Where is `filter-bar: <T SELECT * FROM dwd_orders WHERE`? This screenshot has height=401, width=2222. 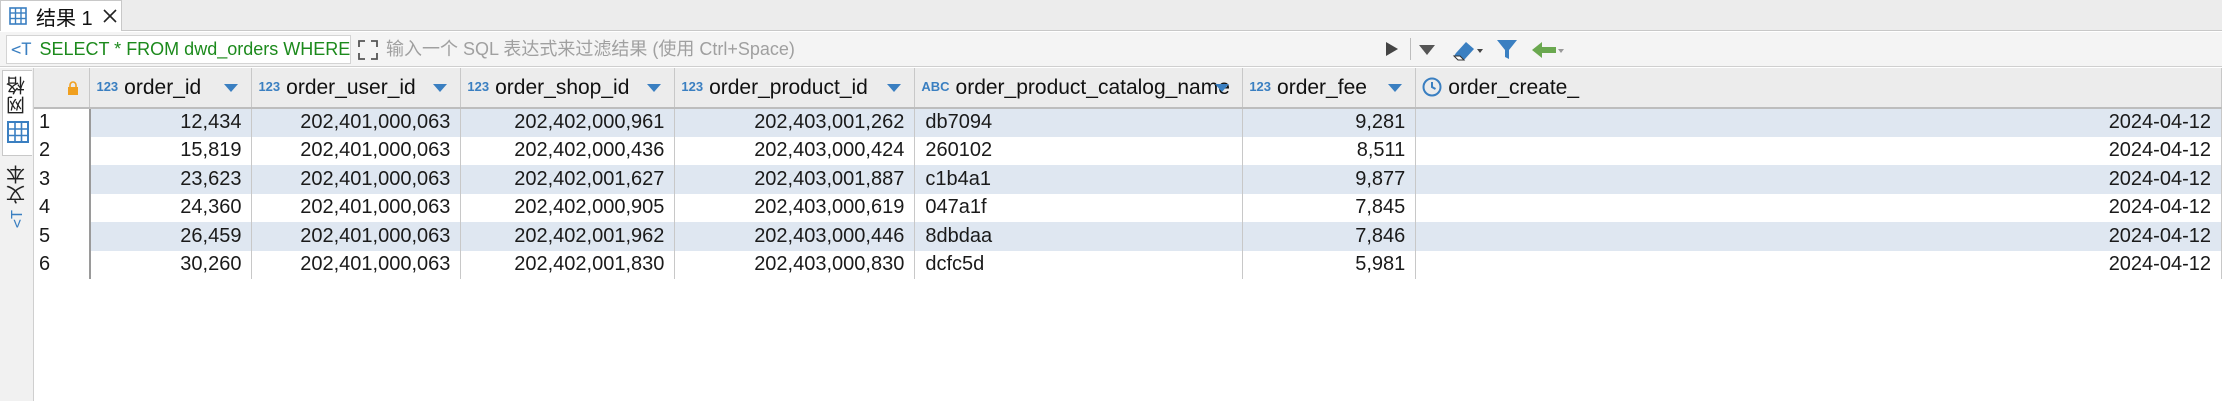
filter-bar: <T SELECT * FROM dwd_orders WHERE is located at coordinates (1111, 49).